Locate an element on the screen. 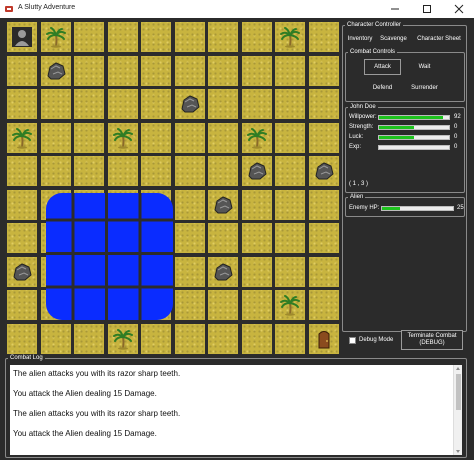 This screenshot has height=460, width=474. player-name: John Doe is located at coordinates (363, 107).